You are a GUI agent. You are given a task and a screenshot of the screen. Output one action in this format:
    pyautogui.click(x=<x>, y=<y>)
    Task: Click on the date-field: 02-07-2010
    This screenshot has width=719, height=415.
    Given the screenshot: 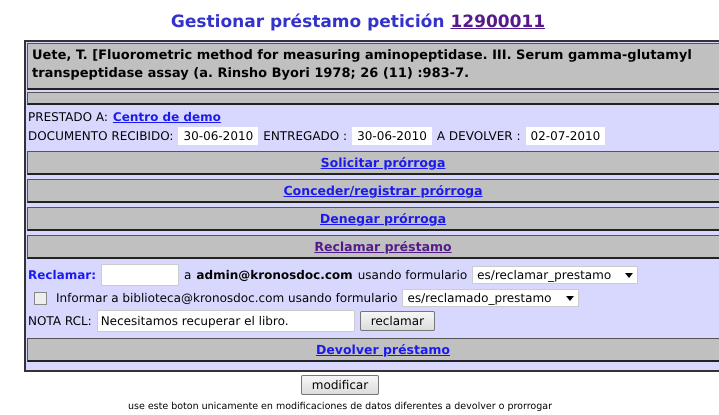 What is the action you would take?
    pyautogui.click(x=566, y=136)
    